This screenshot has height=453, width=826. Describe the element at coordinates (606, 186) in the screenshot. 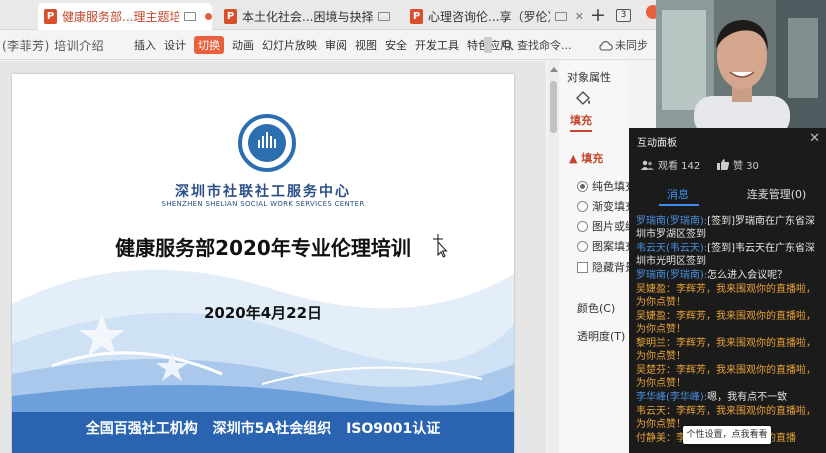

I see `radio-solid-fill: 纯色填充` at that location.